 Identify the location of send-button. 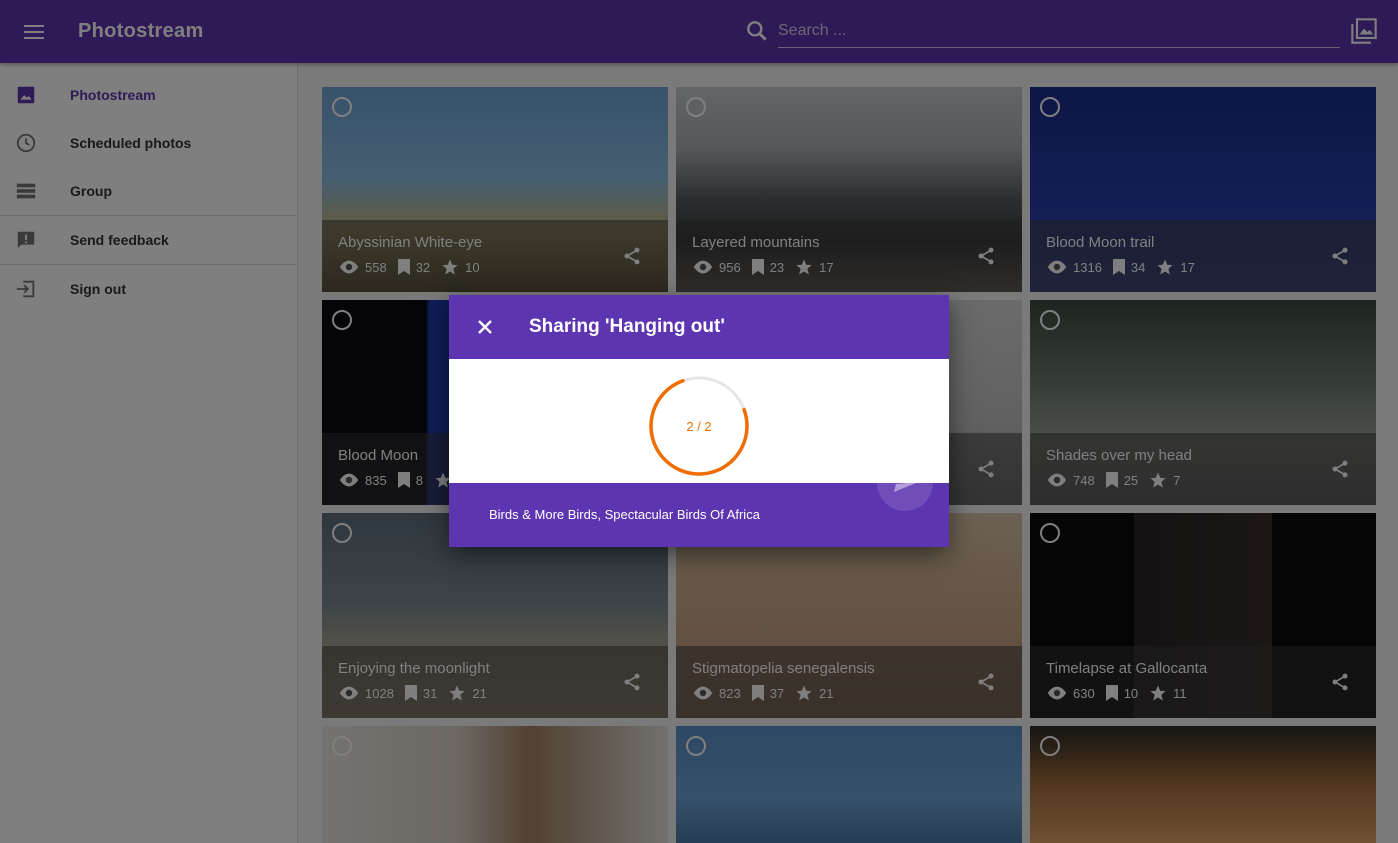
(905, 483).